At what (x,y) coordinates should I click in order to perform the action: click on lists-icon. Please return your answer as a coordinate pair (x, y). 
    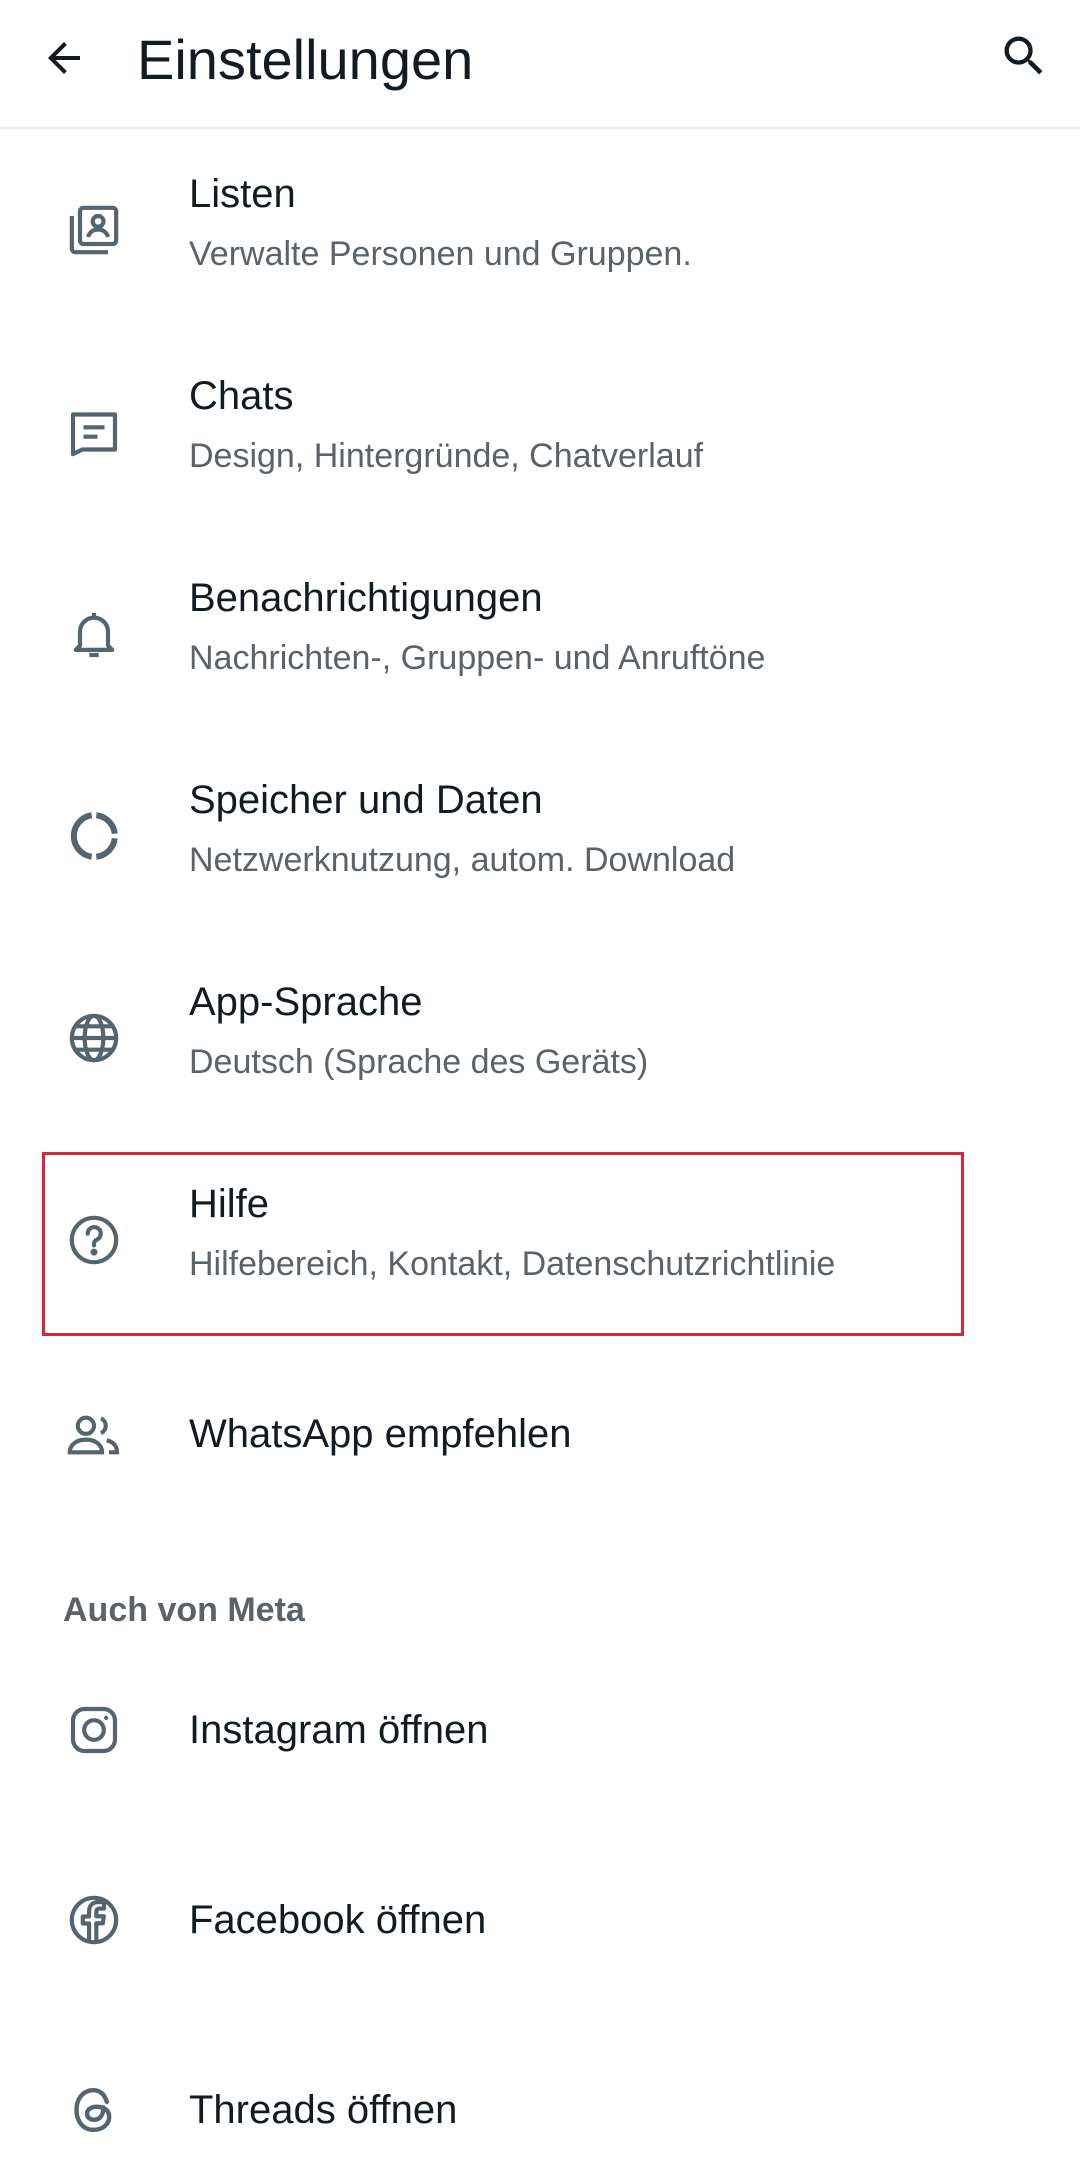
    Looking at the image, I should click on (94, 230).